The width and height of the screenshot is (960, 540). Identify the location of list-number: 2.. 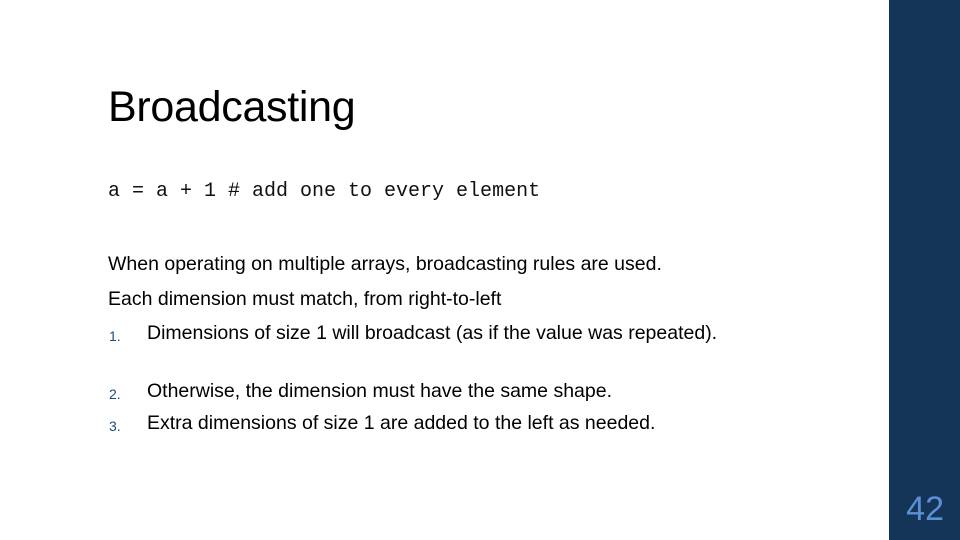
(115, 394).